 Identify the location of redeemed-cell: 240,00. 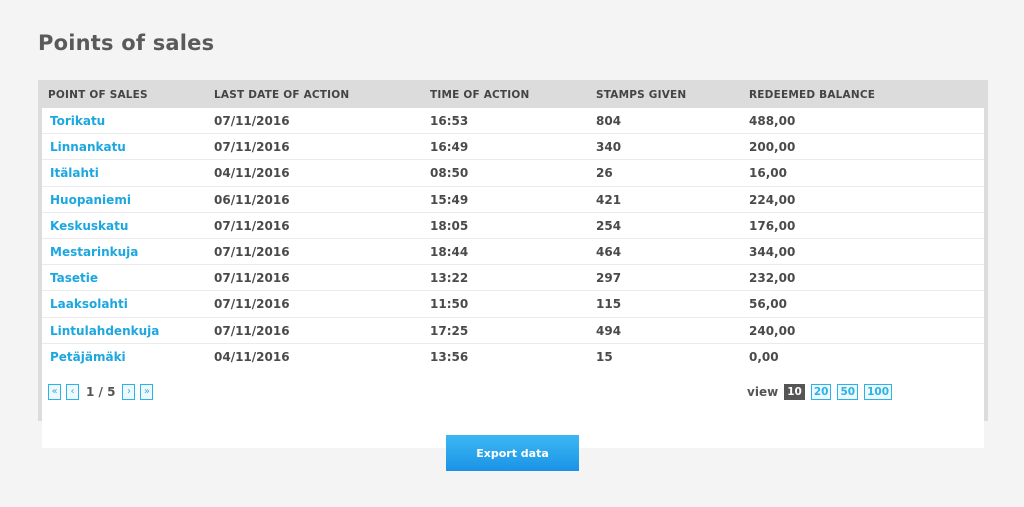
(772, 330).